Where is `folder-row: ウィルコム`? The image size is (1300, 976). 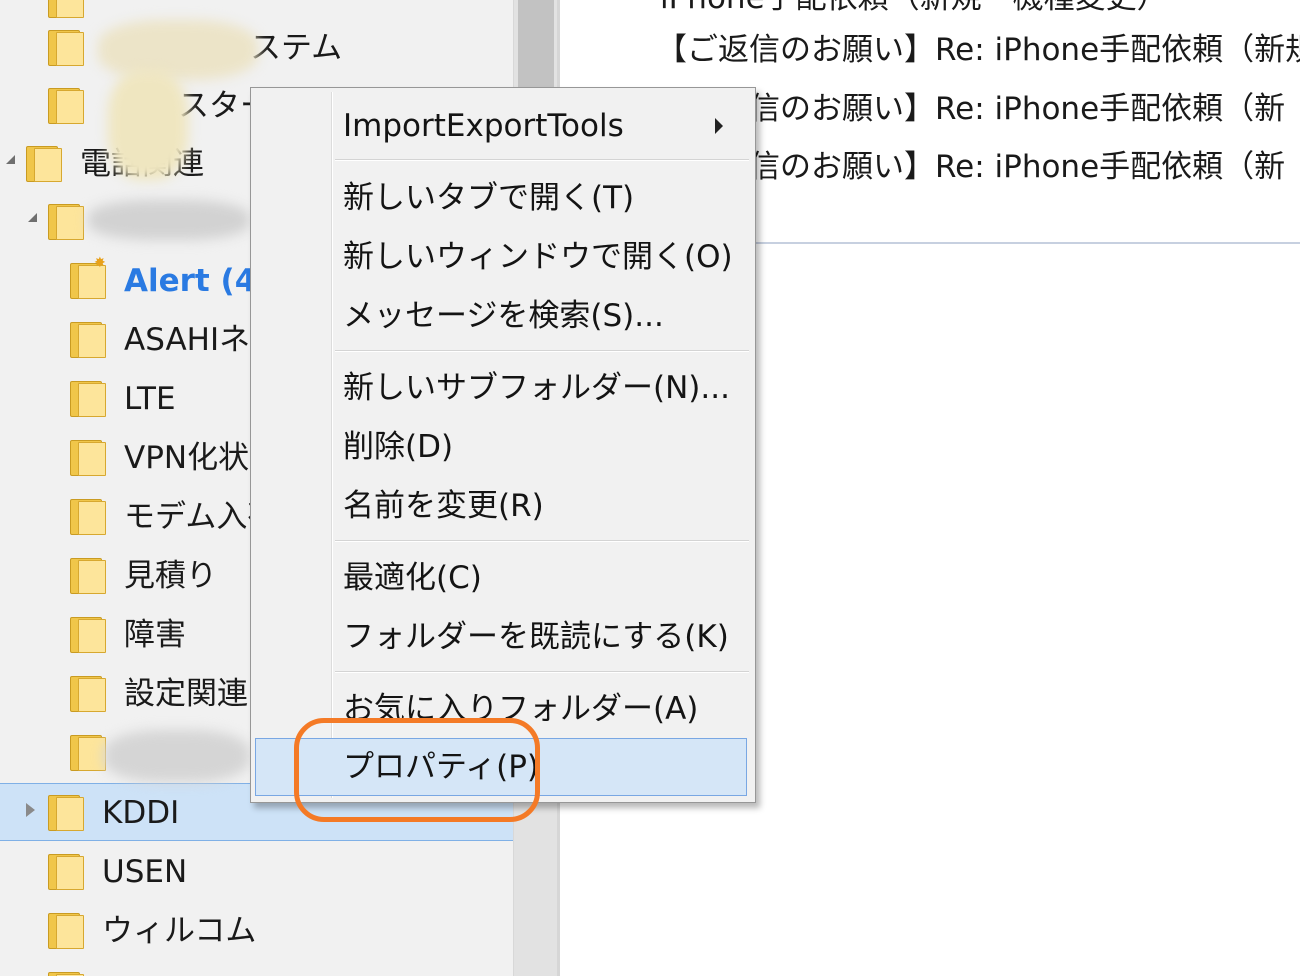
folder-row: ウィルコム is located at coordinates (256, 930).